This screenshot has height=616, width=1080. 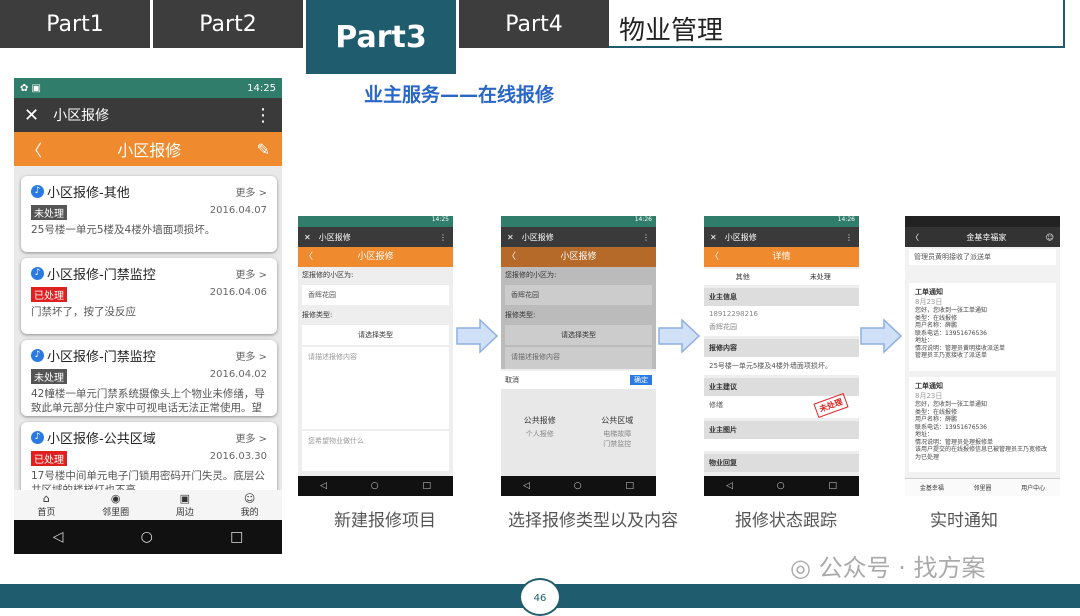 What do you see at coordinates (932, 487) in the screenshot?
I see `menu-item: 金基幸福` at bounding box center [932, 487].